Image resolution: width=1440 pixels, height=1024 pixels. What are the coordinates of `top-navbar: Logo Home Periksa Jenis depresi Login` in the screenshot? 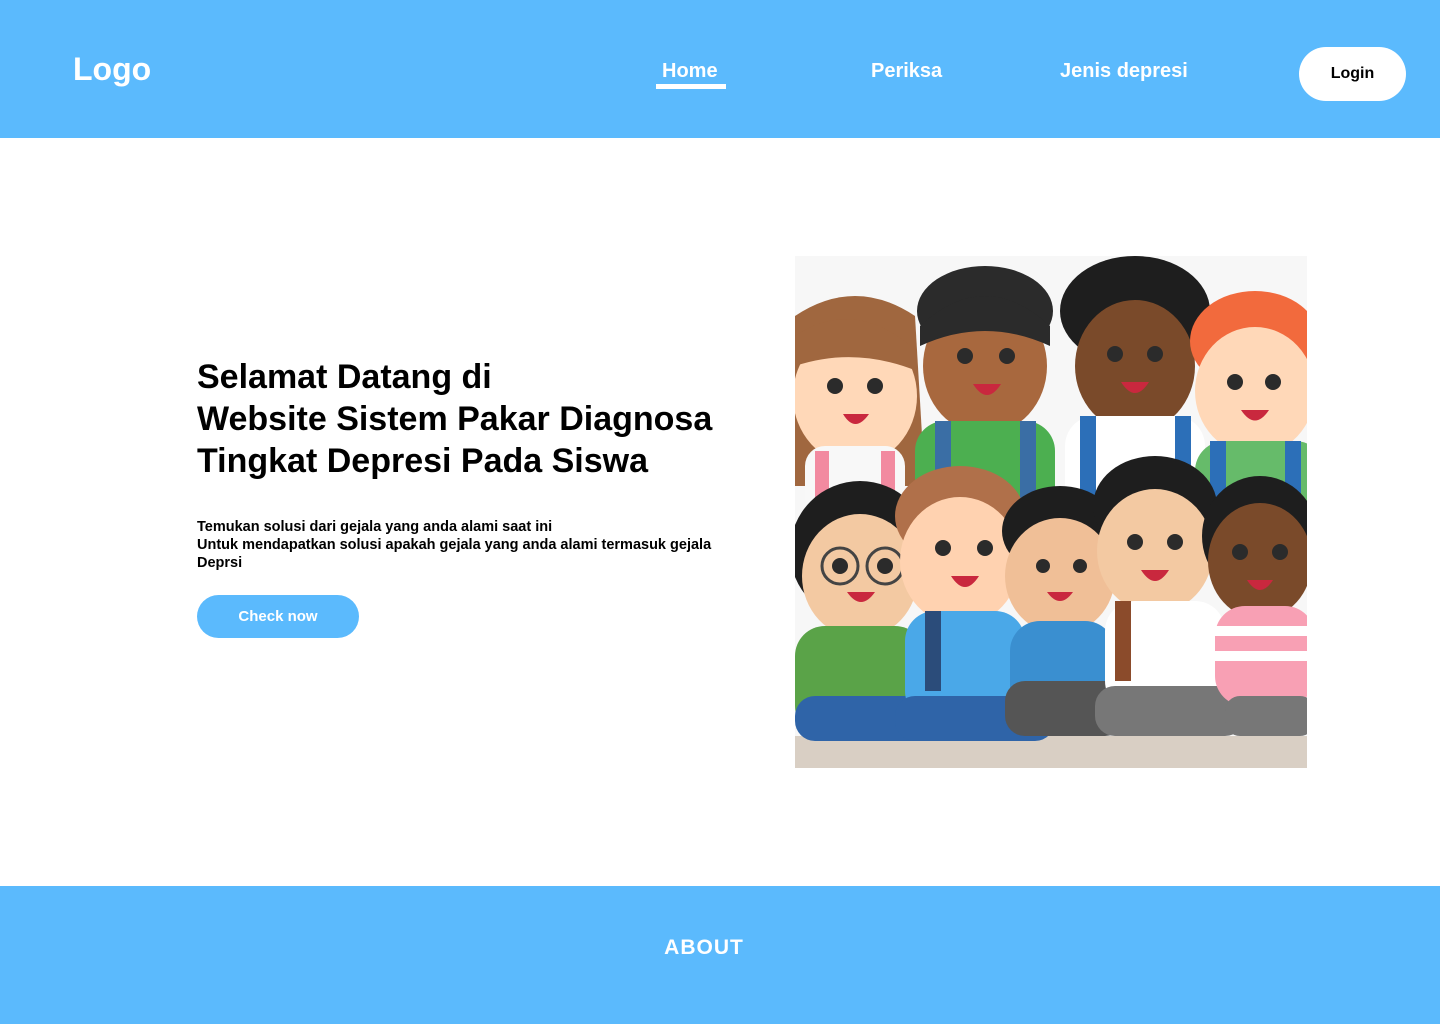 It's located at (720, 69).